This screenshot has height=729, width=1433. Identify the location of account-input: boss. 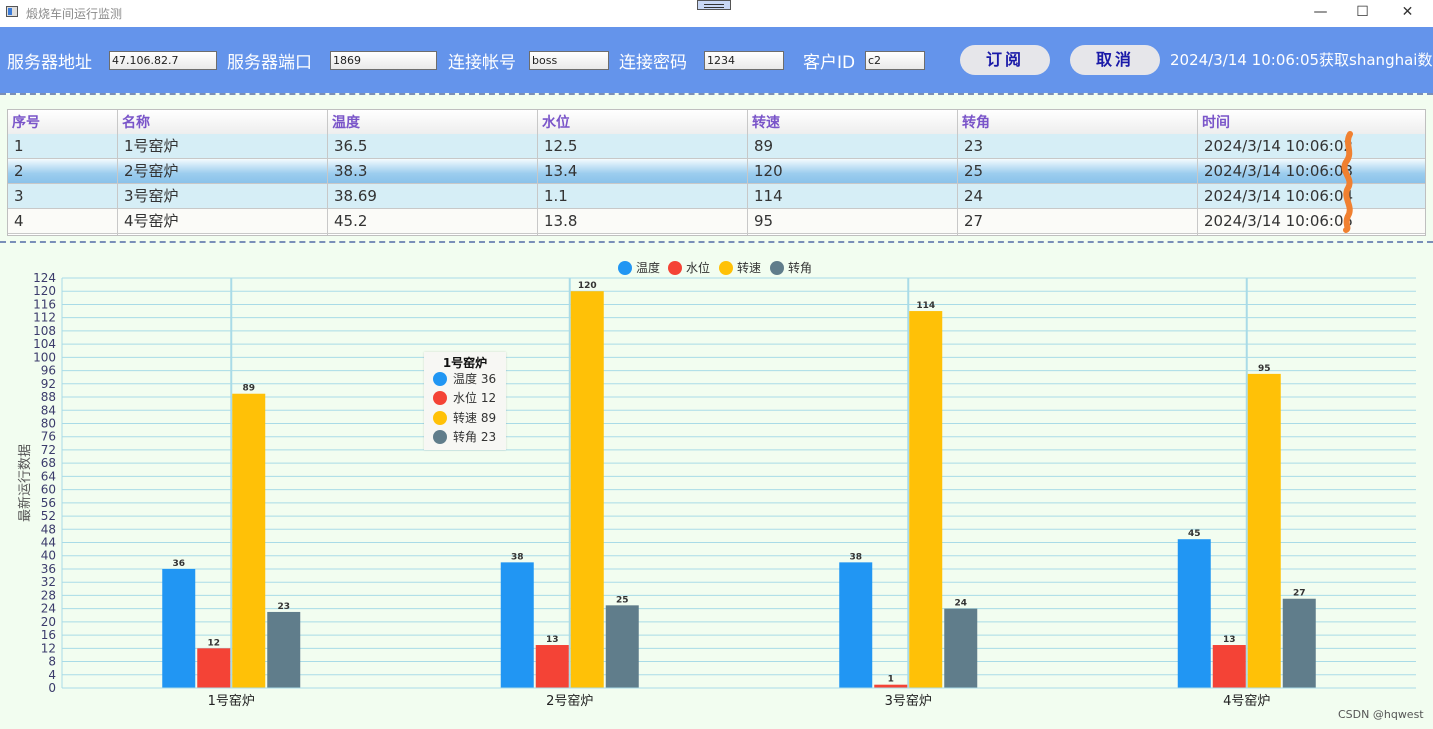
(569, 60).